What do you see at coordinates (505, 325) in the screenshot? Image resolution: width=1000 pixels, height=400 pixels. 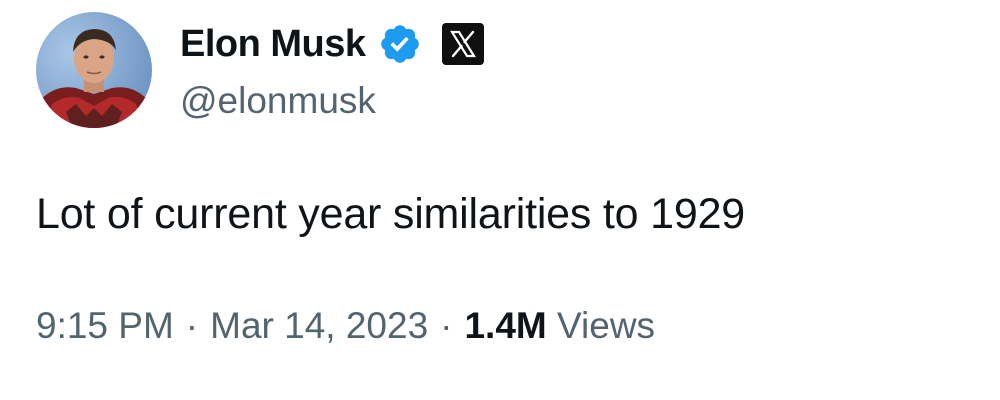 I see `views-count: 1.4M` at bounding box center [505, 325].